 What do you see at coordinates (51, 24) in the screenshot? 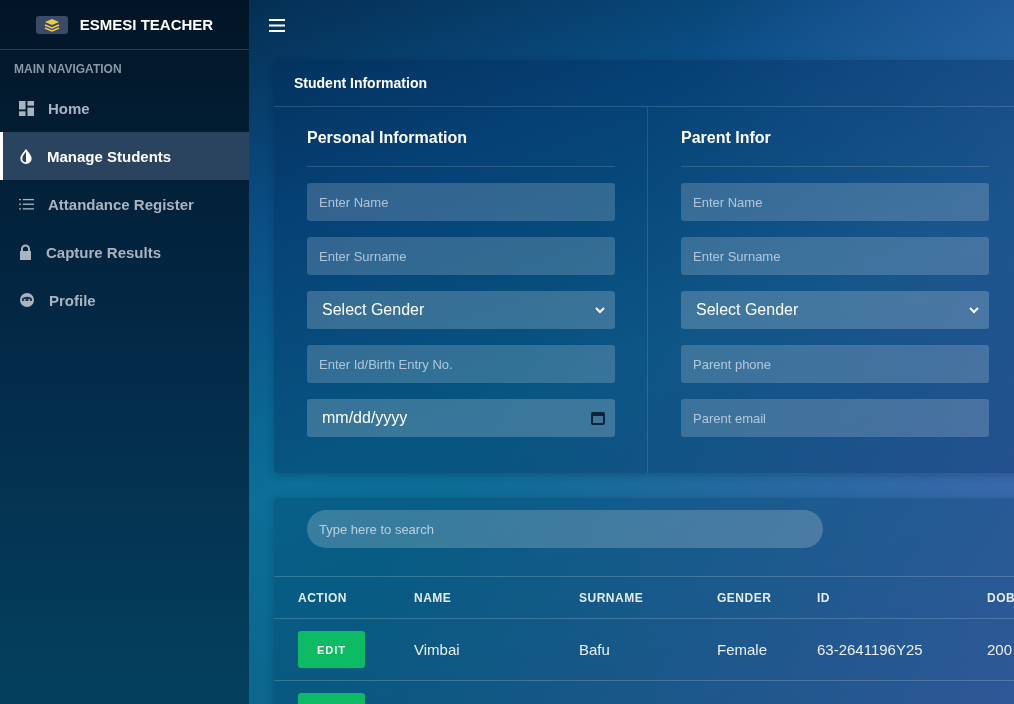
I see `books-logo-icon` at bounding box center [51, 24].